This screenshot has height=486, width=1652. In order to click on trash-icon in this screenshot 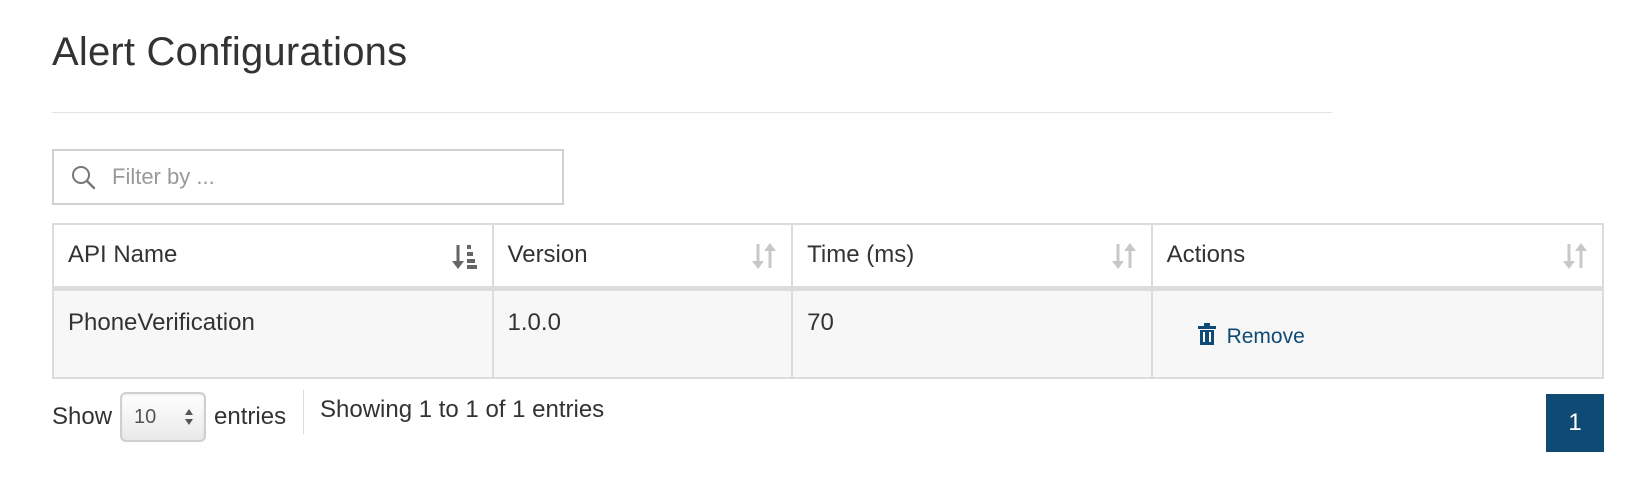, I will do `click(1207, 336)`.